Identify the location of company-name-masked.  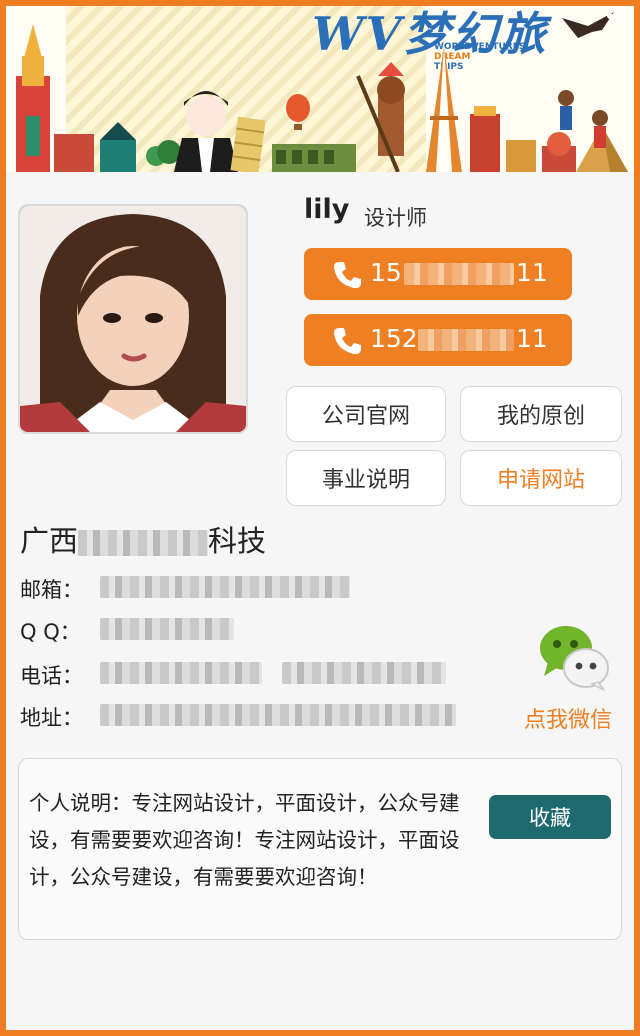
(143, 543).